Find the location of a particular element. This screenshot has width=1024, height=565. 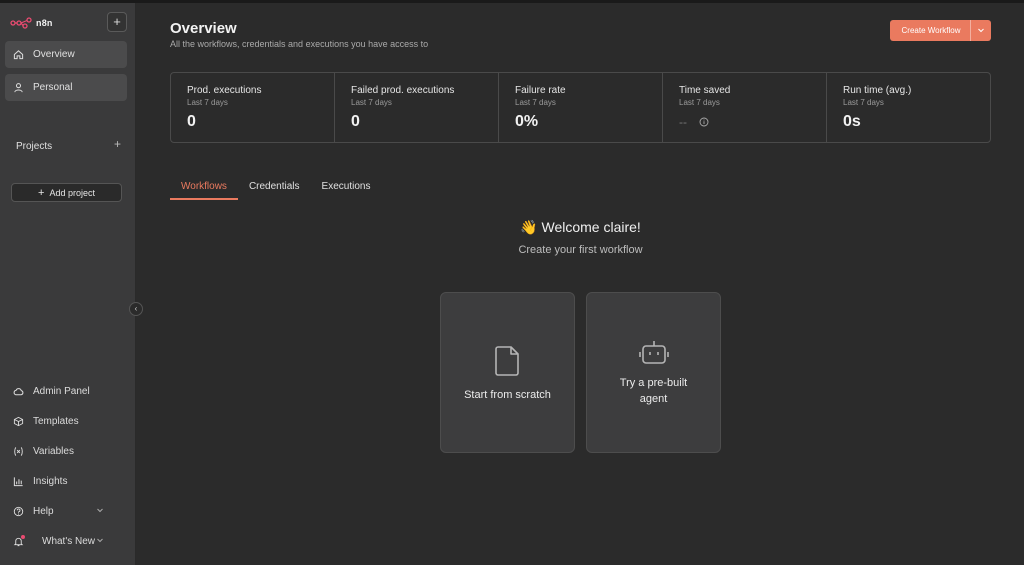

add-project-button: + Add project is located at coordinates (66, 192).